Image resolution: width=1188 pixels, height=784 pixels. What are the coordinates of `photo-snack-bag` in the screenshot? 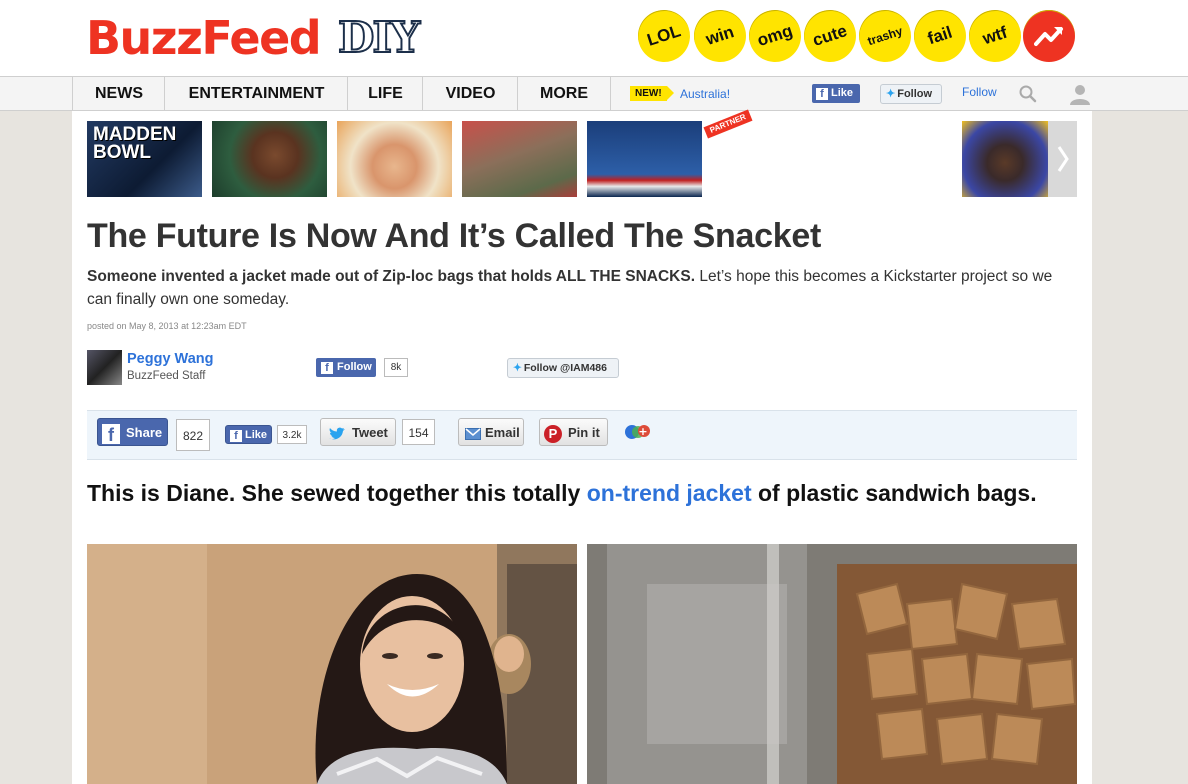 It's located at (832, 664).